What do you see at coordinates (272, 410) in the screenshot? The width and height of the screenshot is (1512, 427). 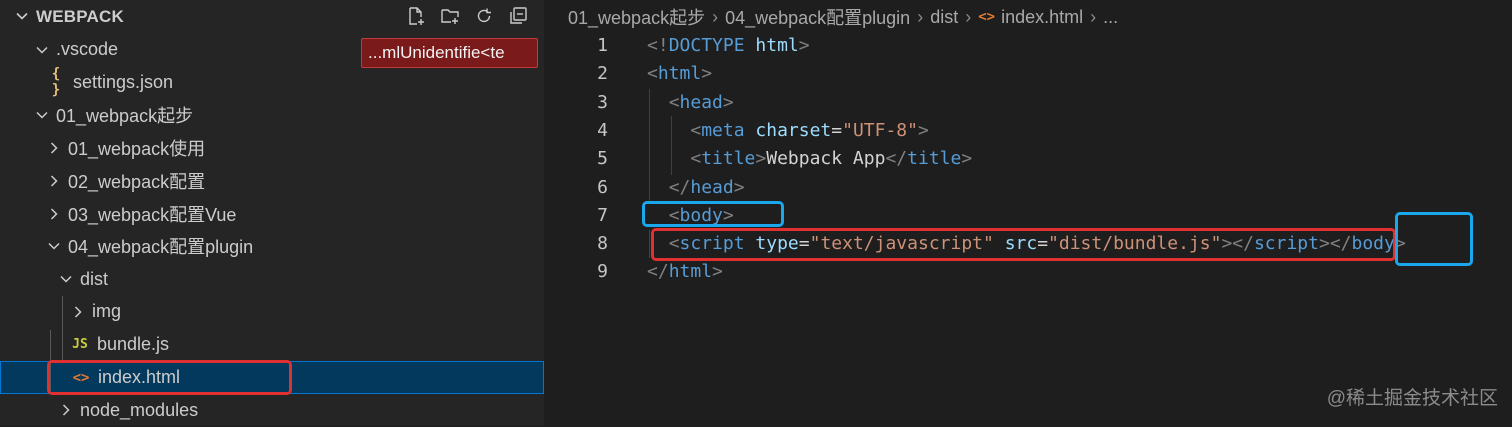 I see `tree-item-node-modules: node_modules` at bounding box center [272, 410].